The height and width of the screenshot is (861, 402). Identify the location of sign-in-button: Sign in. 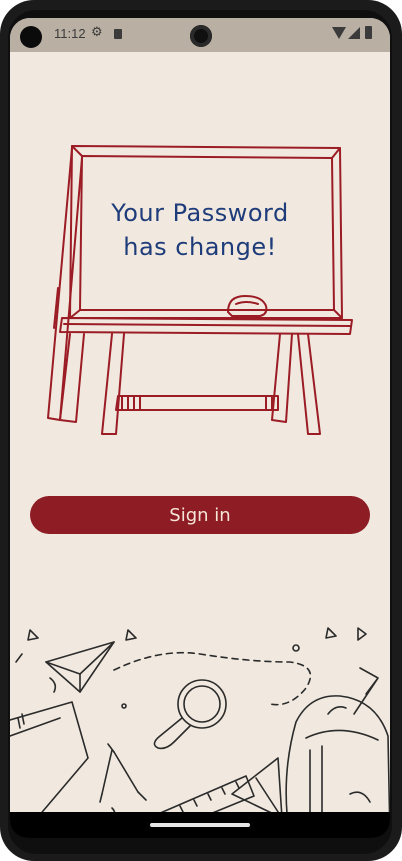
(200, 515).